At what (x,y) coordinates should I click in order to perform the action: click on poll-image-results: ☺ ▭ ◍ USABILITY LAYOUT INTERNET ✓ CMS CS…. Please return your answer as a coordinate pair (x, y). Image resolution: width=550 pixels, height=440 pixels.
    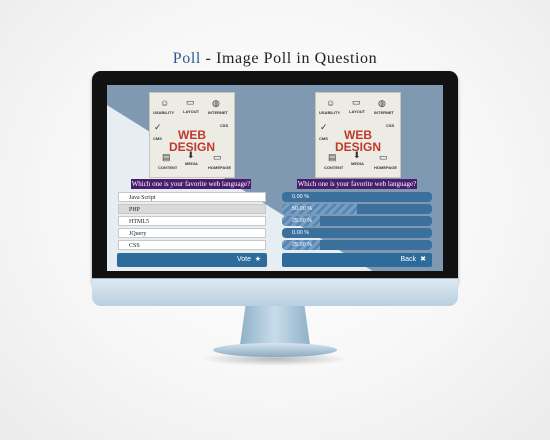
    Looking at the image, I should click on (358, 135).